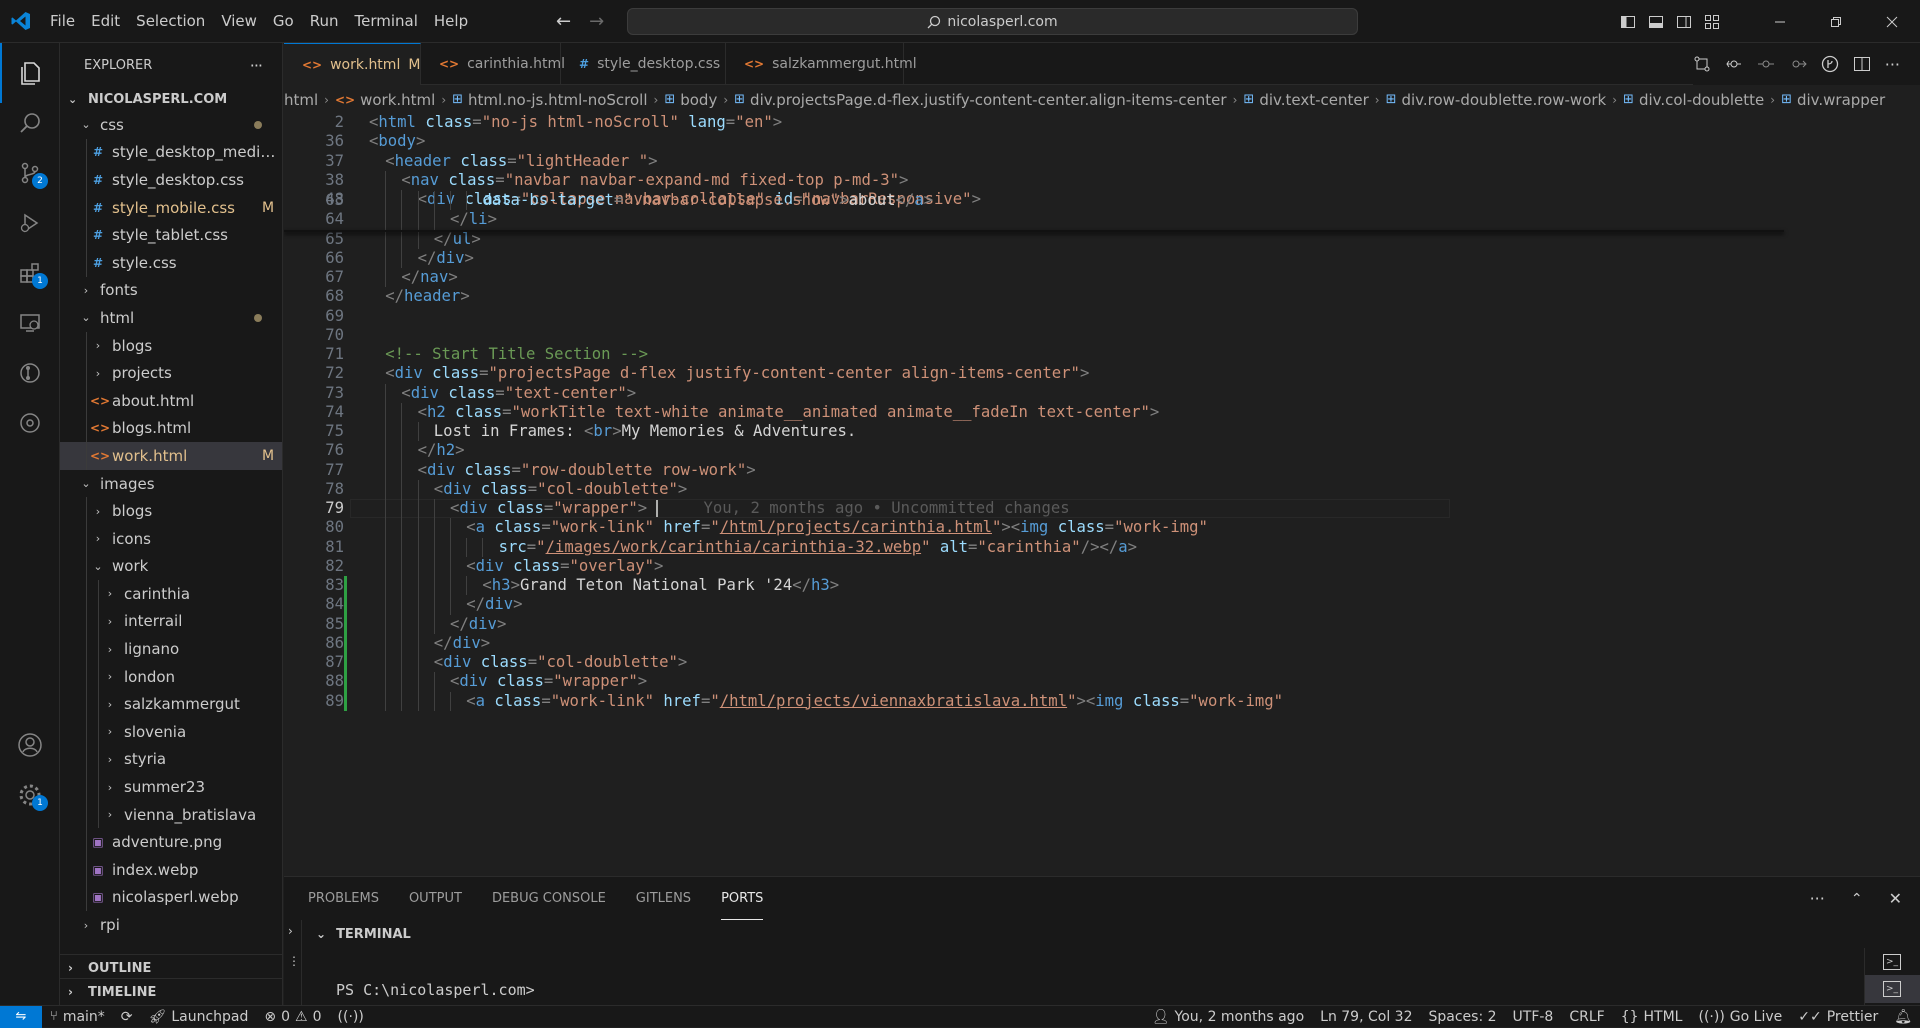 The height and width of the screenshot is (1028, 1920). I want to click on minimize-button, so click(1780, 21).